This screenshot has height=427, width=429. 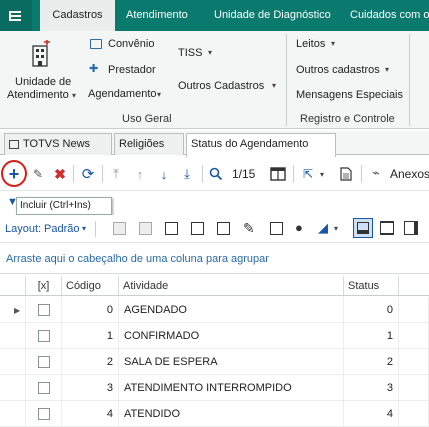 I want to click on codigo-cell: 2, so click(x=90, y=362).